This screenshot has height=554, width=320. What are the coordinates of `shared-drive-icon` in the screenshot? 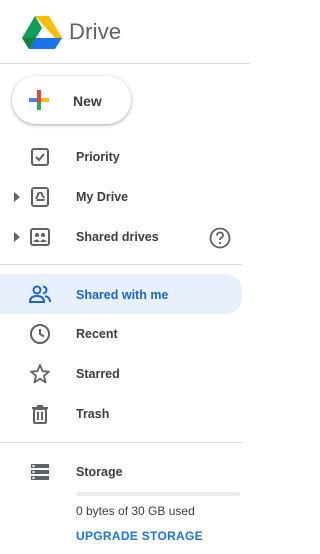 It's located at (40, 237).